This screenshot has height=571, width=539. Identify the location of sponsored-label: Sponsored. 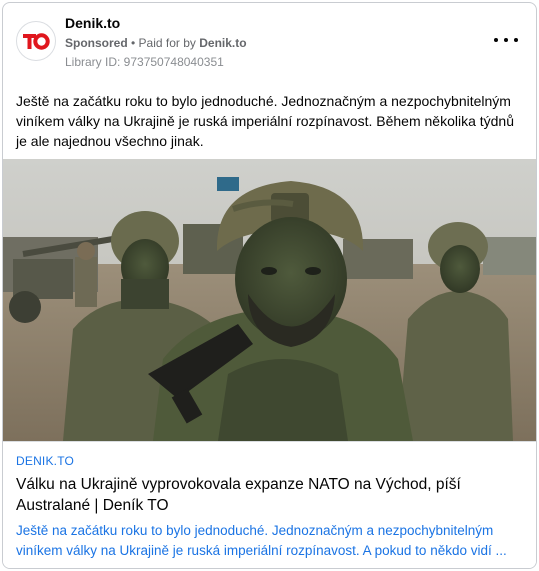
(96, 43).